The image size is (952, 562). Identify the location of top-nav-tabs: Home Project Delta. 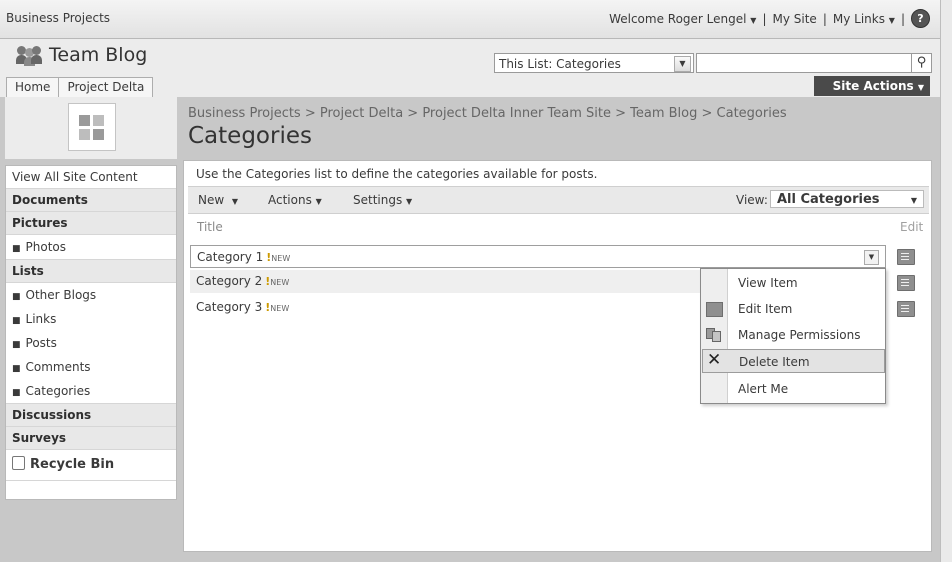
(80, 87).